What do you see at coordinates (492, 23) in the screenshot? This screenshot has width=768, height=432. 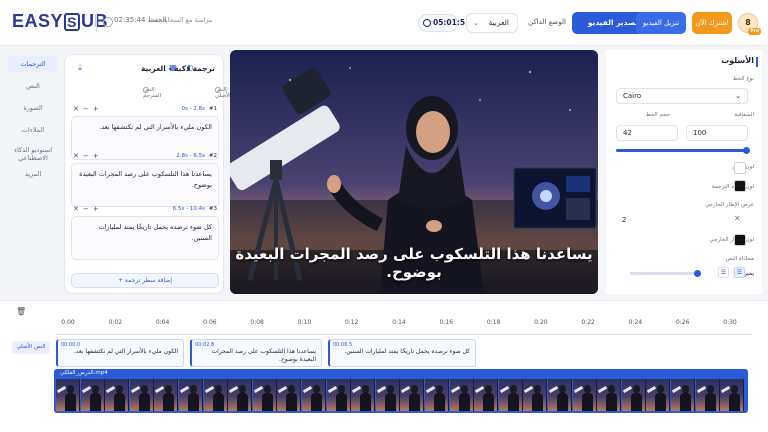 I see `language-select: ⌄ العربية` at bounding box center [492, 23].